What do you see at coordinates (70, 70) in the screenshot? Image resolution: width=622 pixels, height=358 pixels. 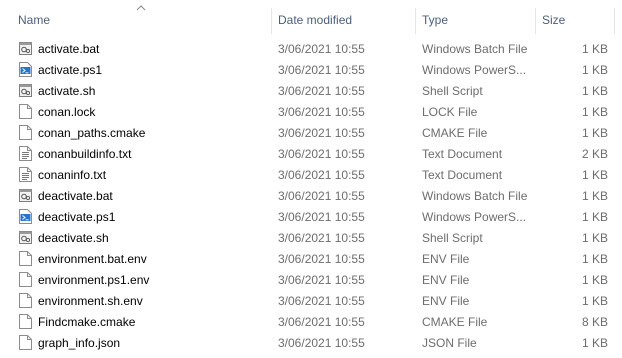 I see `file-name: activate.ps1` at bounding box center [70, 70].